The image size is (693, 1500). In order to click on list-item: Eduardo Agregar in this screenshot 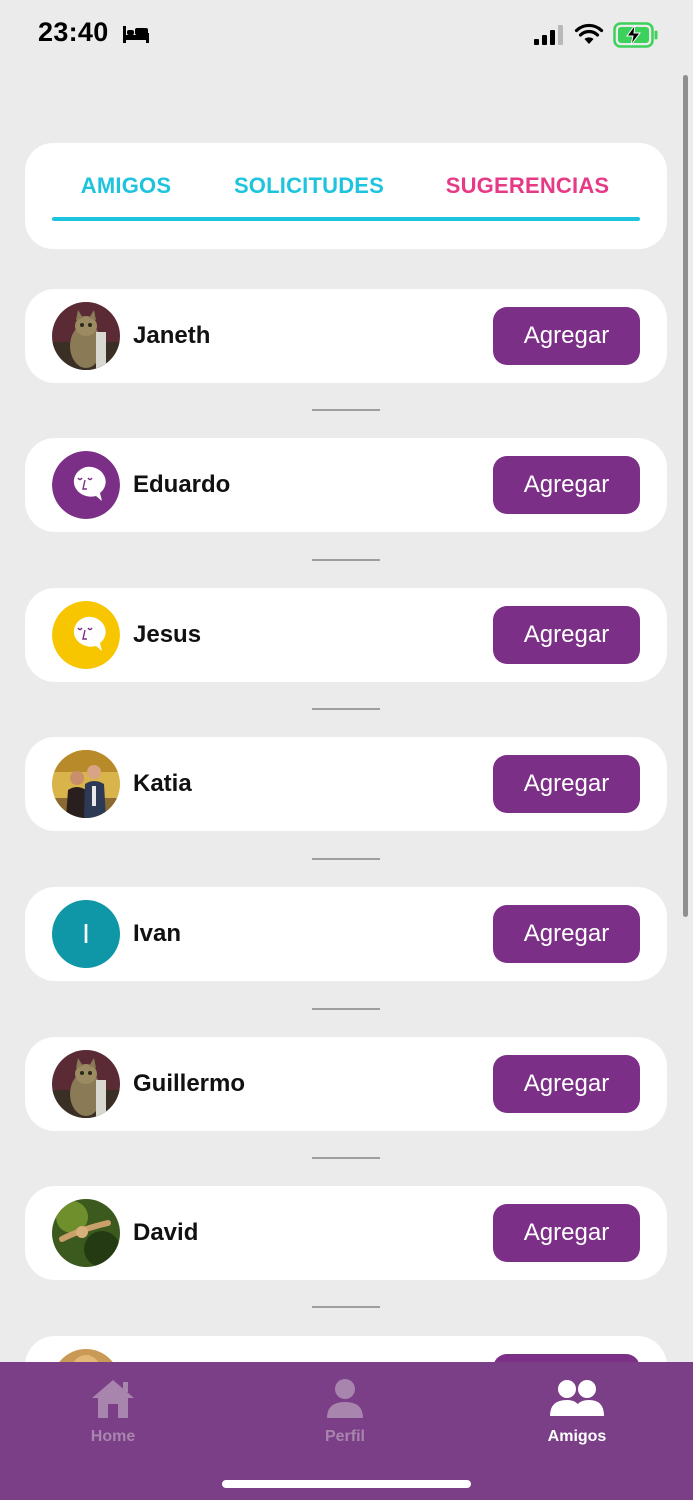, I will do `click(346, 485)`.